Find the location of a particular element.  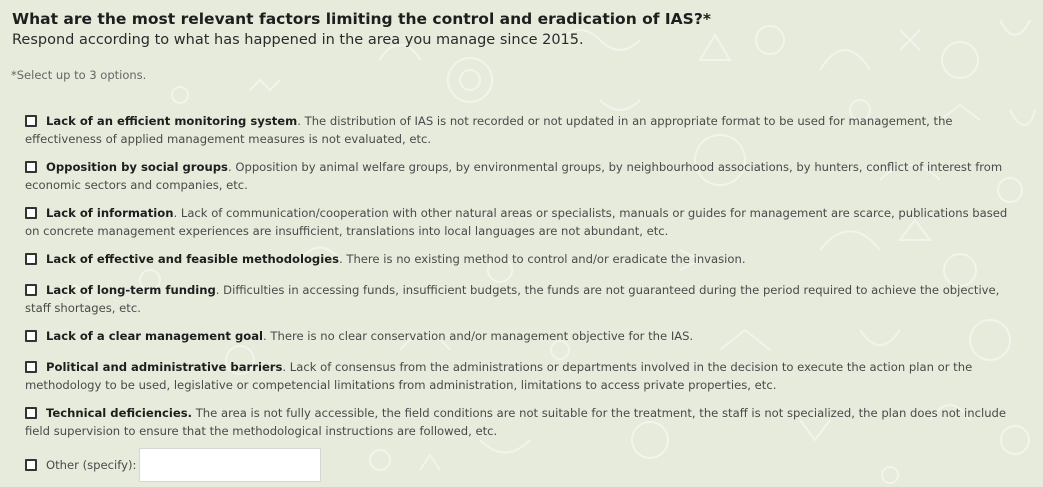

option-label: Technical deficiencies. is located at coordinates (119, 413).